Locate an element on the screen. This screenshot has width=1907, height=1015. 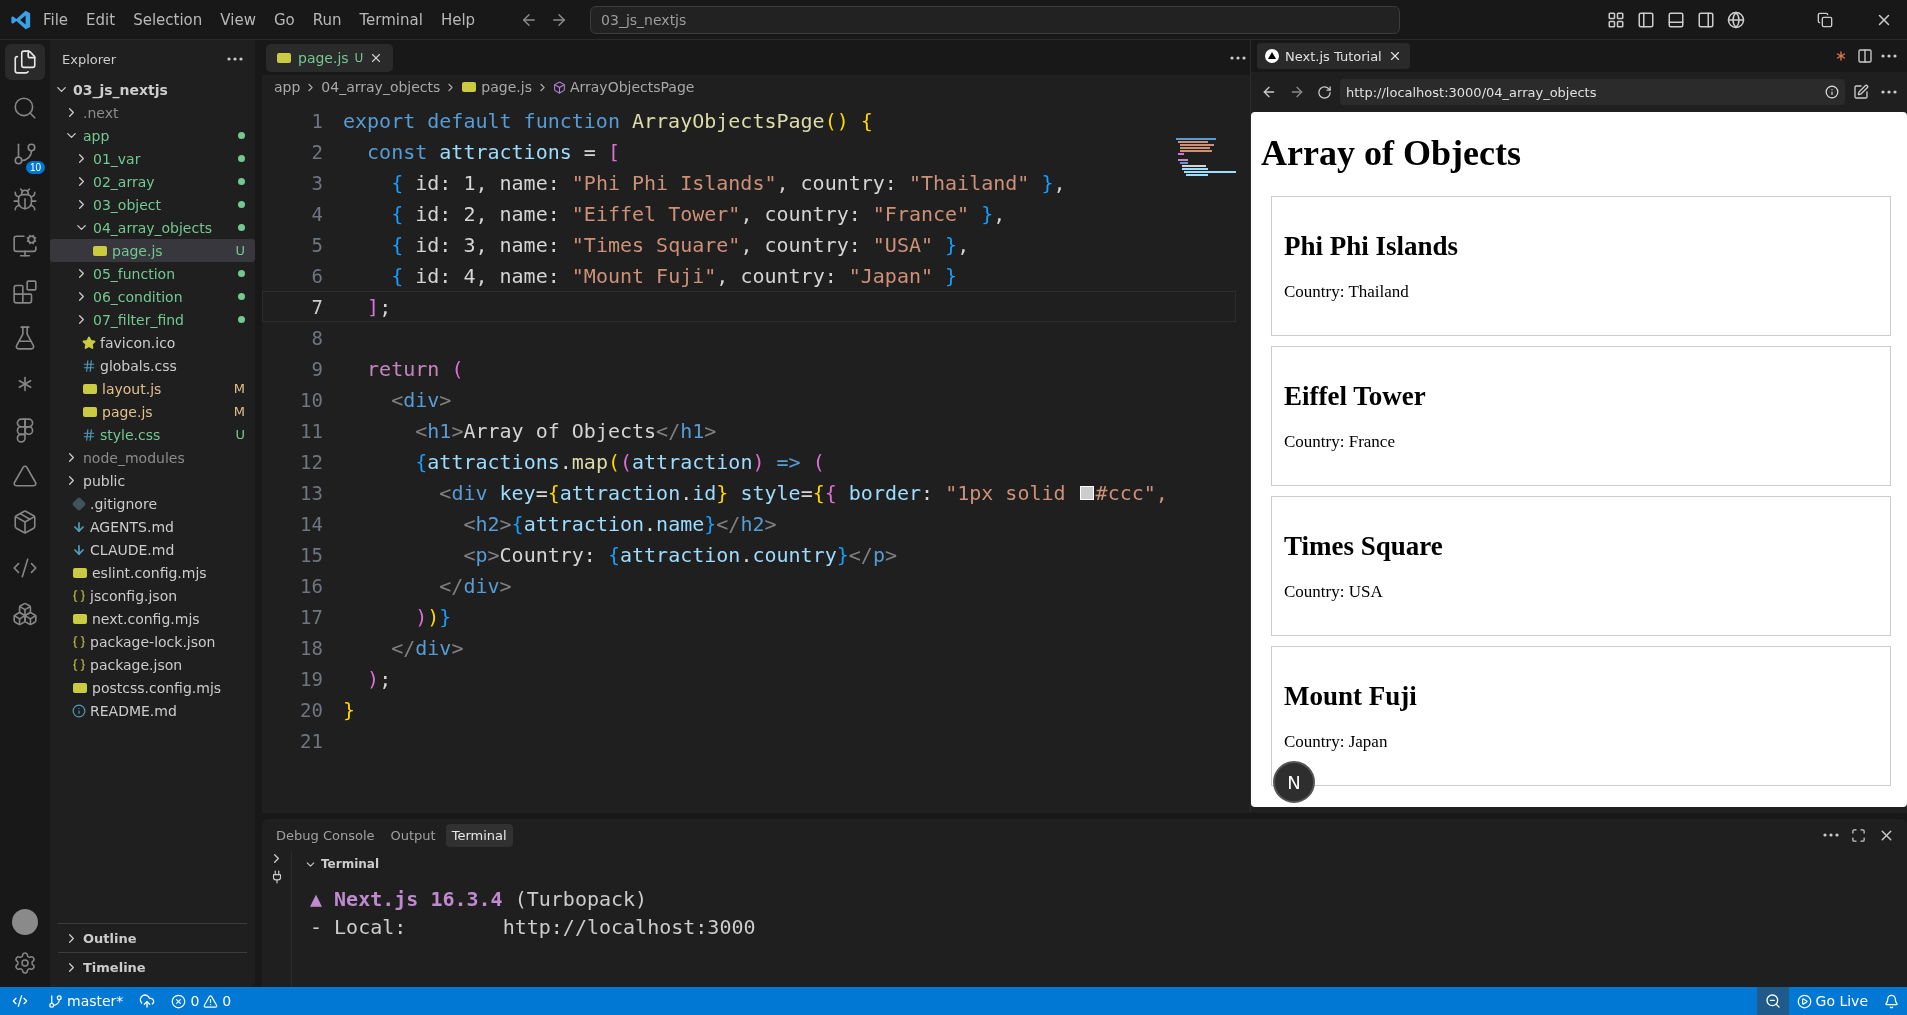
tree-item: eslint.config.mjs is located at coordinates (152, 572).